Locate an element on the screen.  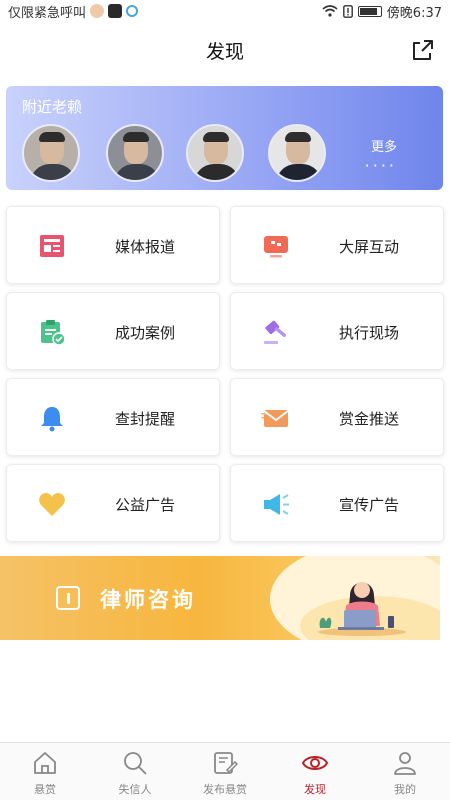
status-right: 傍晚6:37 is located at coordinates (382, 11).